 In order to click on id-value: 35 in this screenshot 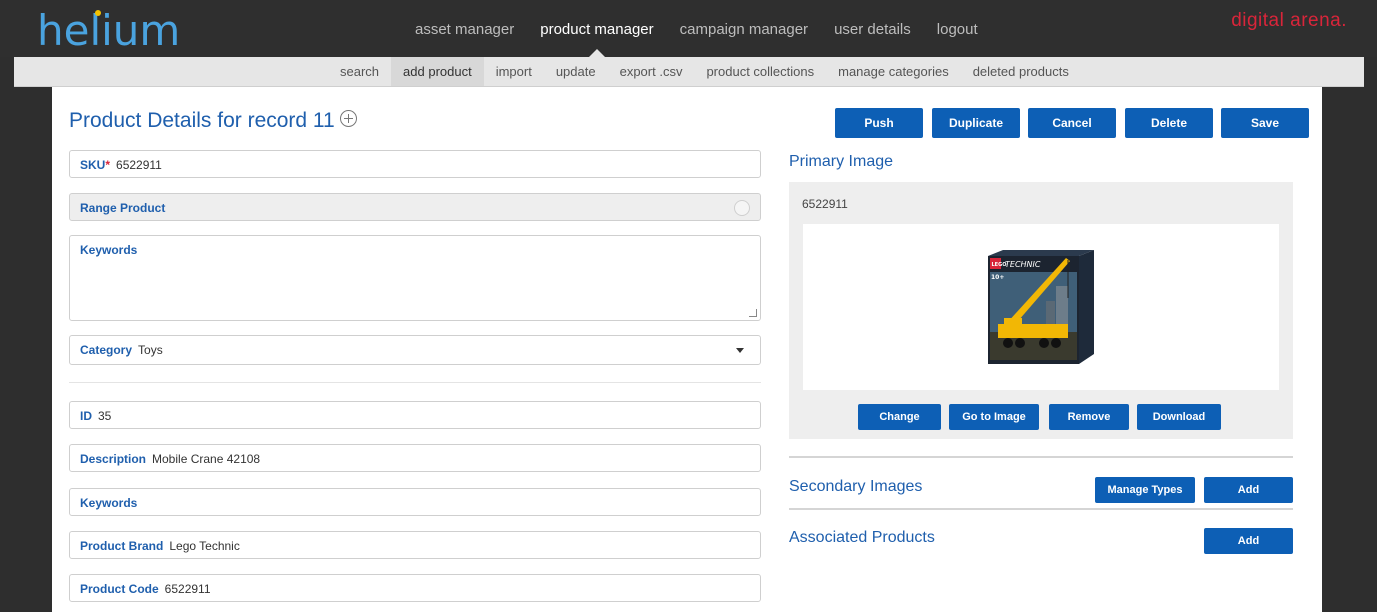, I will do `click(105, 416)`.